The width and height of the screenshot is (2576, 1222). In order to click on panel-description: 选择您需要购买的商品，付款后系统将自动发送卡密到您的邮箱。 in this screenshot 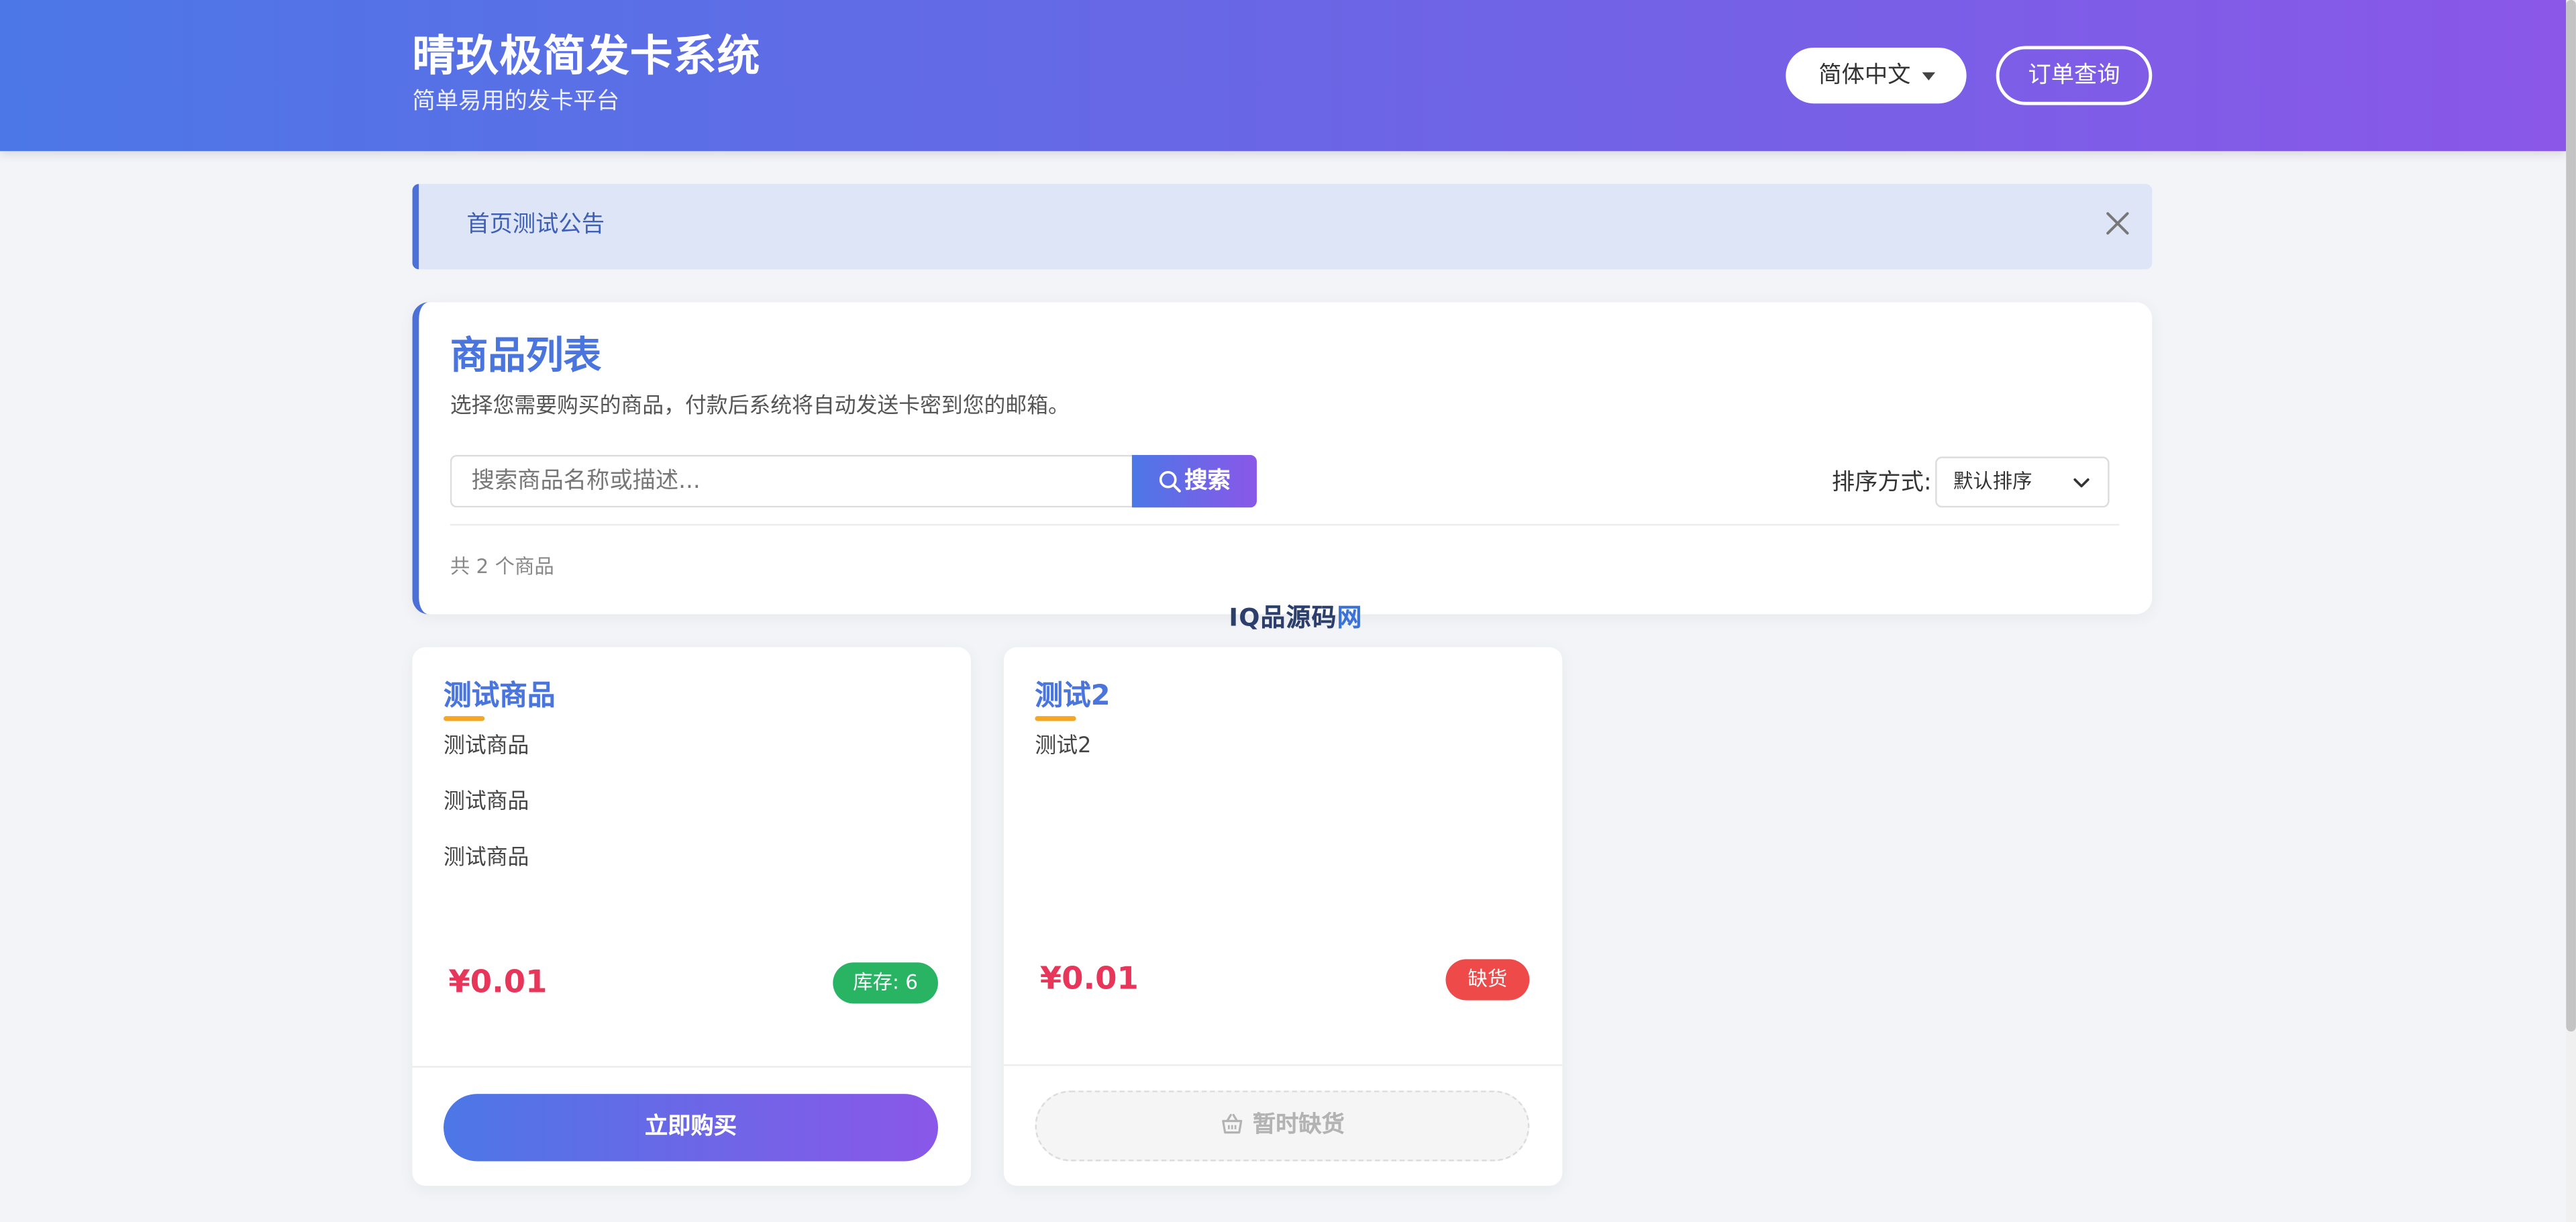, I will do `click(760, 407)`.